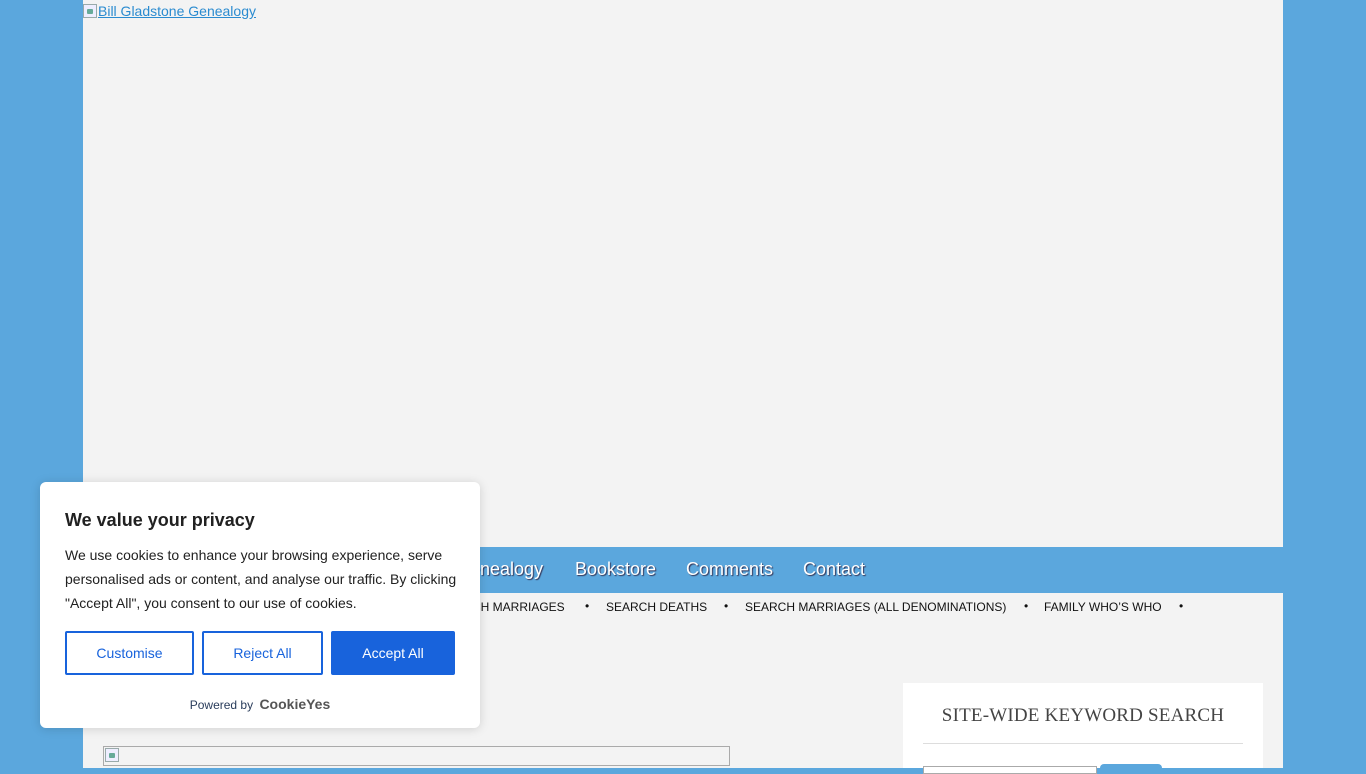 The width and height of the screenshot is (1366, 774). Describe the element at coordinates (262, 653) in the screenshot. I see `reject-all-button: Reject All` at that location.